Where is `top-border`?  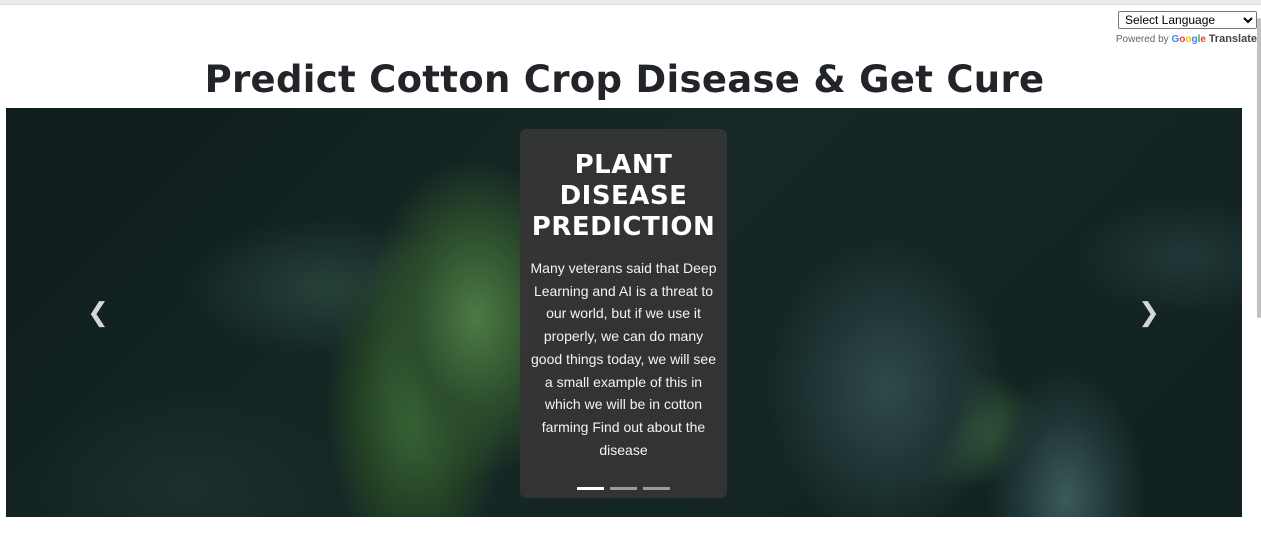
top-border is located at coordinates (630, 2).